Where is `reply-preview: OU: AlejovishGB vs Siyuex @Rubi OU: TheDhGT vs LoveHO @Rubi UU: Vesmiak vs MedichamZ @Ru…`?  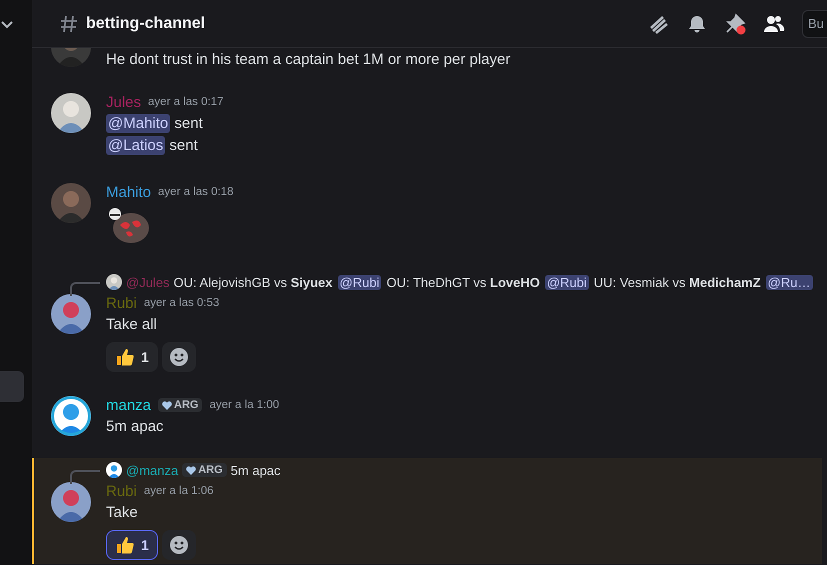 reply-preview: OU: AlejovishGB vs Siyuex @Rubi OU: TheDhGT vs LoveHO @Rubi UU: Vesmiak vs MedichamZ @Ru… is located at coordinates (493, 282).